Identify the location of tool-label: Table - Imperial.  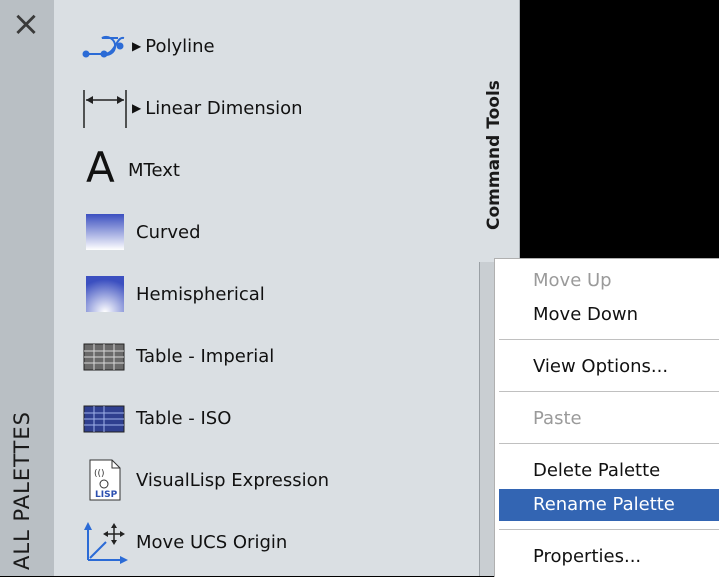
(205, 356).